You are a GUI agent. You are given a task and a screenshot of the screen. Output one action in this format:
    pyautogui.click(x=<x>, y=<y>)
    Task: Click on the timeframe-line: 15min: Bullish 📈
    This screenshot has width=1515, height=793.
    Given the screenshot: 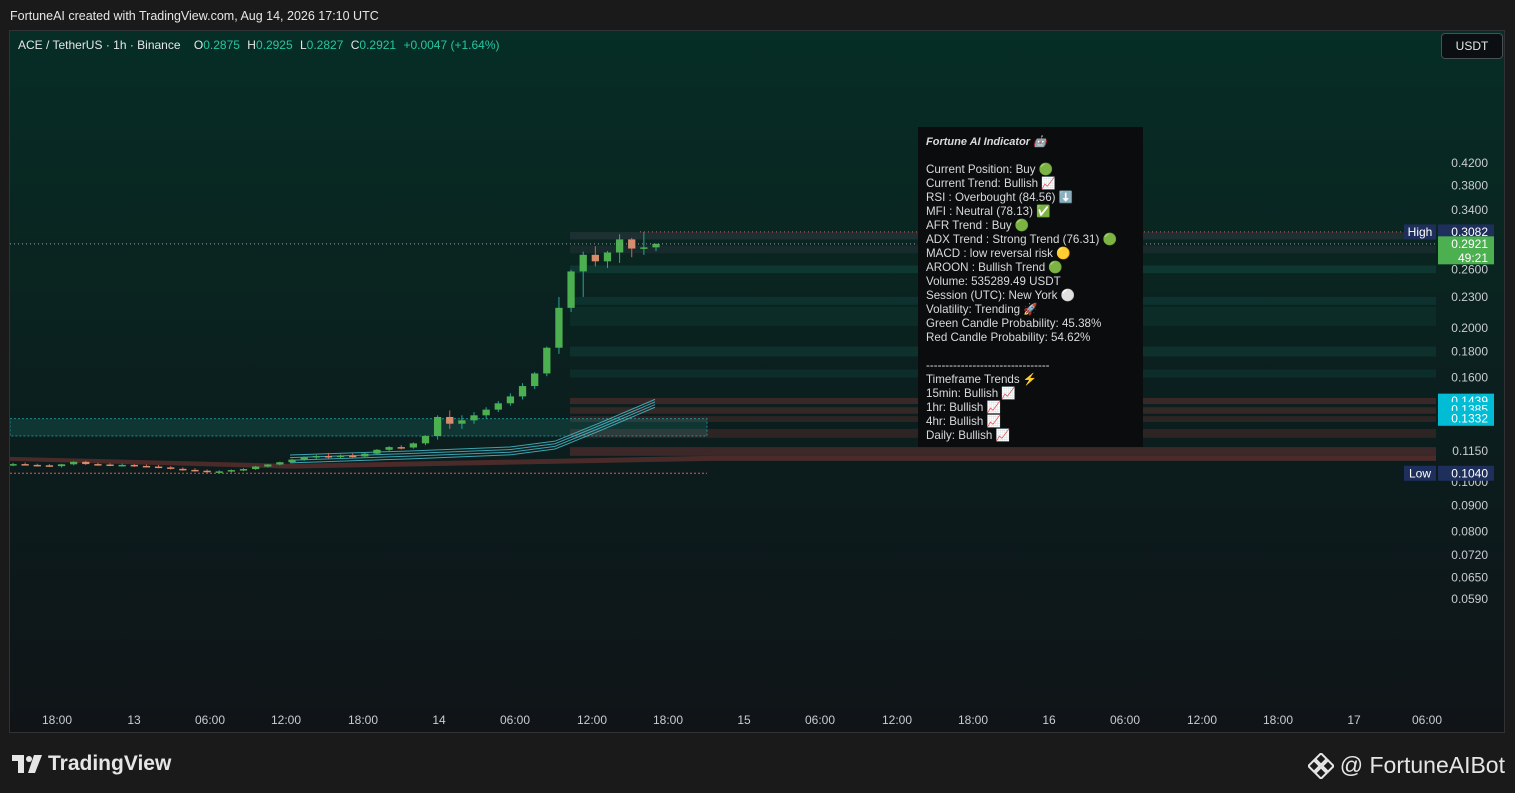 What is the action you would take?
    pyautogui.click(x=971, y=393)
    